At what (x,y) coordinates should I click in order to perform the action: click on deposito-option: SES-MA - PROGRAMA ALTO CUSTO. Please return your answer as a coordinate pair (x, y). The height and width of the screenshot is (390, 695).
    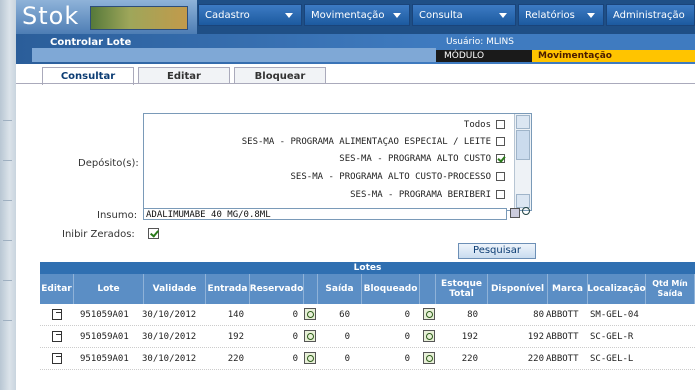
    Looking at the image, I should click on (422, 159).